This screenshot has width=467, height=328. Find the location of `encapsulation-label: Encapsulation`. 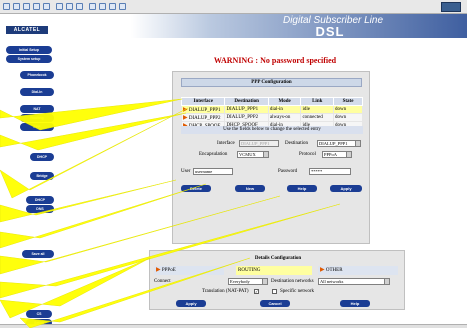

encapsulation-label: Encapsulation is located at coordinates (213, 154).